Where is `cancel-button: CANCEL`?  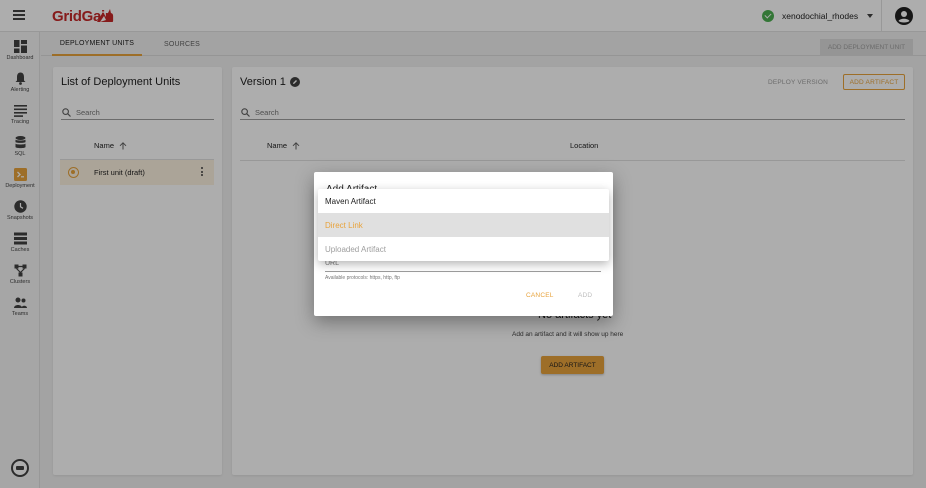 cancel-button: CANCEL is located at coordinates (540, 295).